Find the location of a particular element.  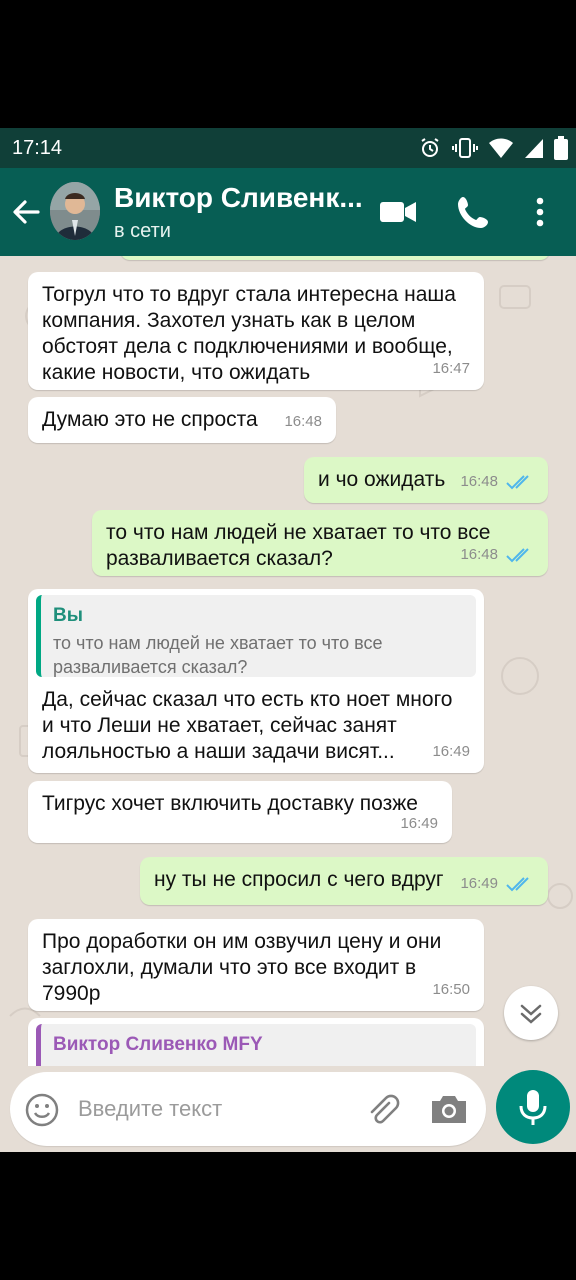

quoted-author: Вы is located at coordinates (68, 615).